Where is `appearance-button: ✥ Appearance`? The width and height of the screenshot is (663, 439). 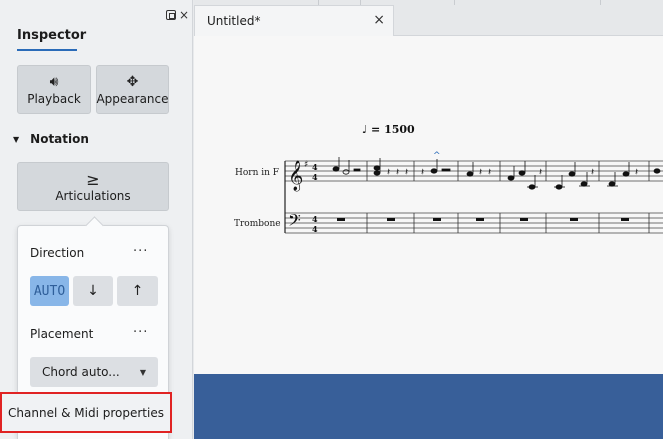 appearance-button: ✥ Appearance is located at coordinates (132, 89).